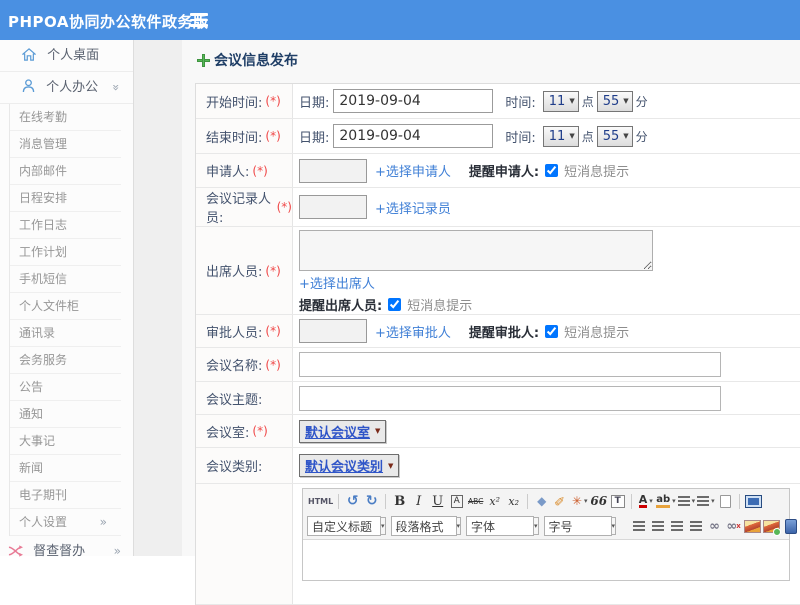 This screenshot has width=800, height=605. What do you see at coordinates (65, 117) in the screenshot?
I see `sidebar-item-attendance: 在线考勤` at bounding box center [65, 117].